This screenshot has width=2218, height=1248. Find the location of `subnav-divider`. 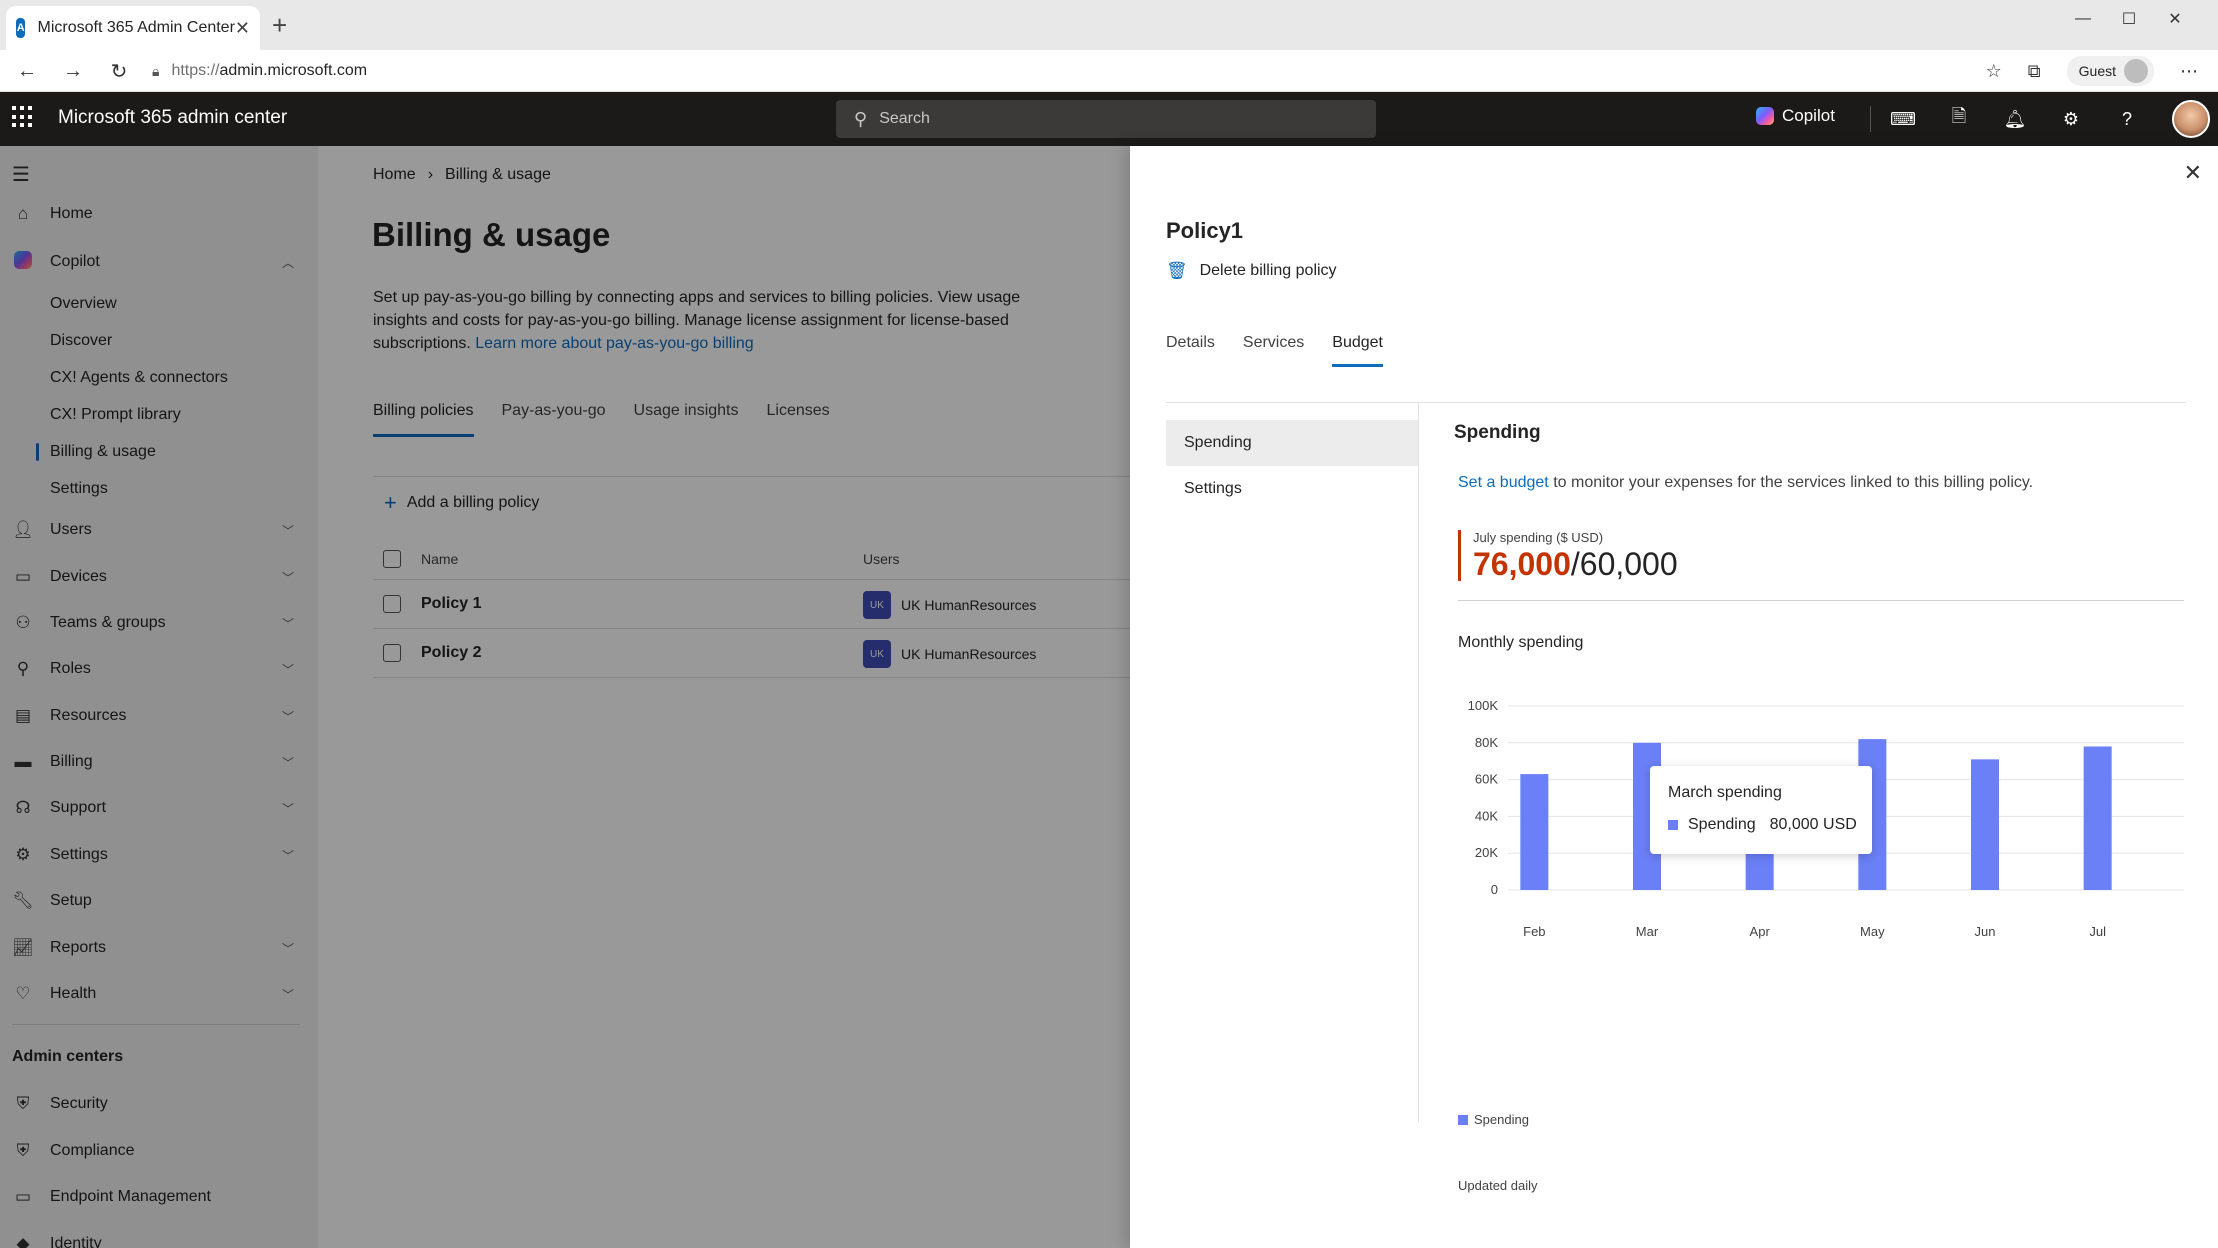

subnav-divider is located at coordinates (1418, 762).